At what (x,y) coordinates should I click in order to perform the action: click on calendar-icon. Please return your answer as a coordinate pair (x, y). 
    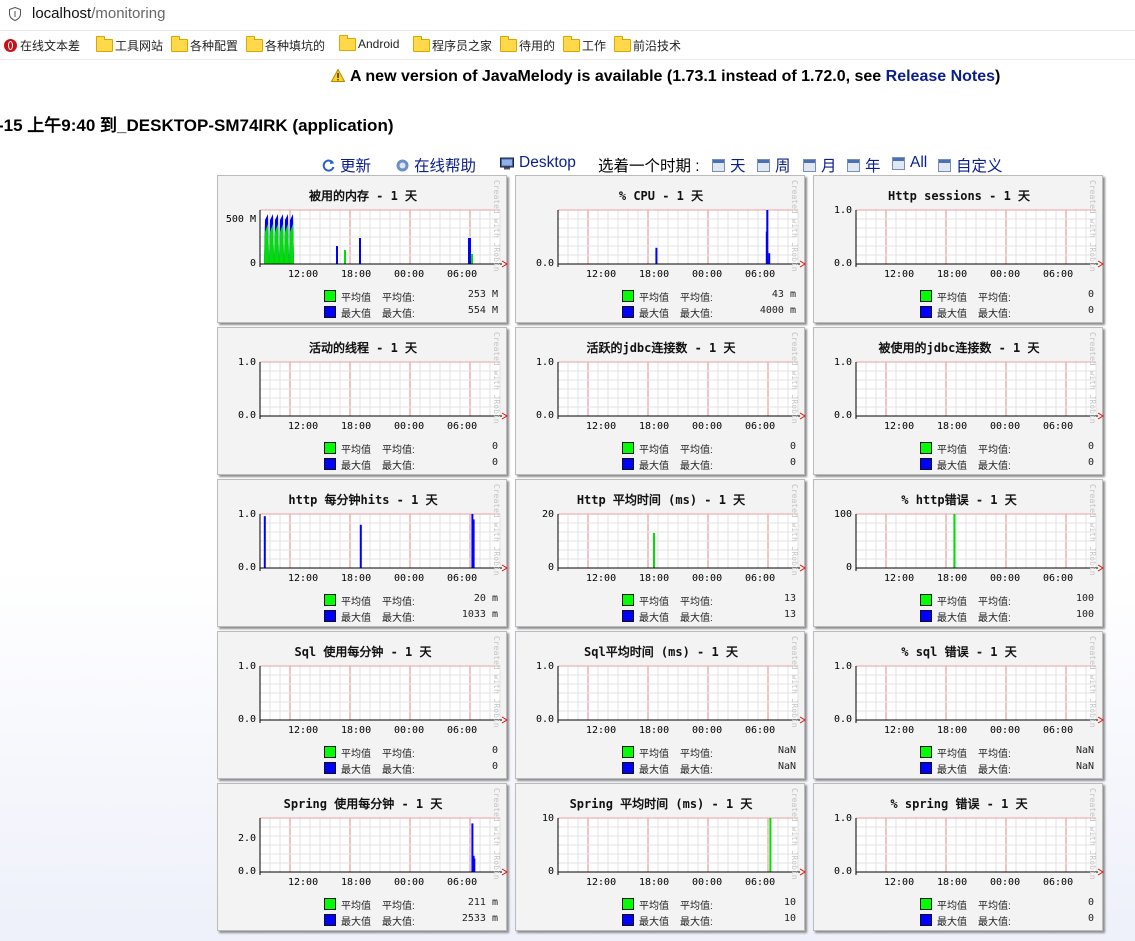
    Looking at the image, I should click on (898, 163).